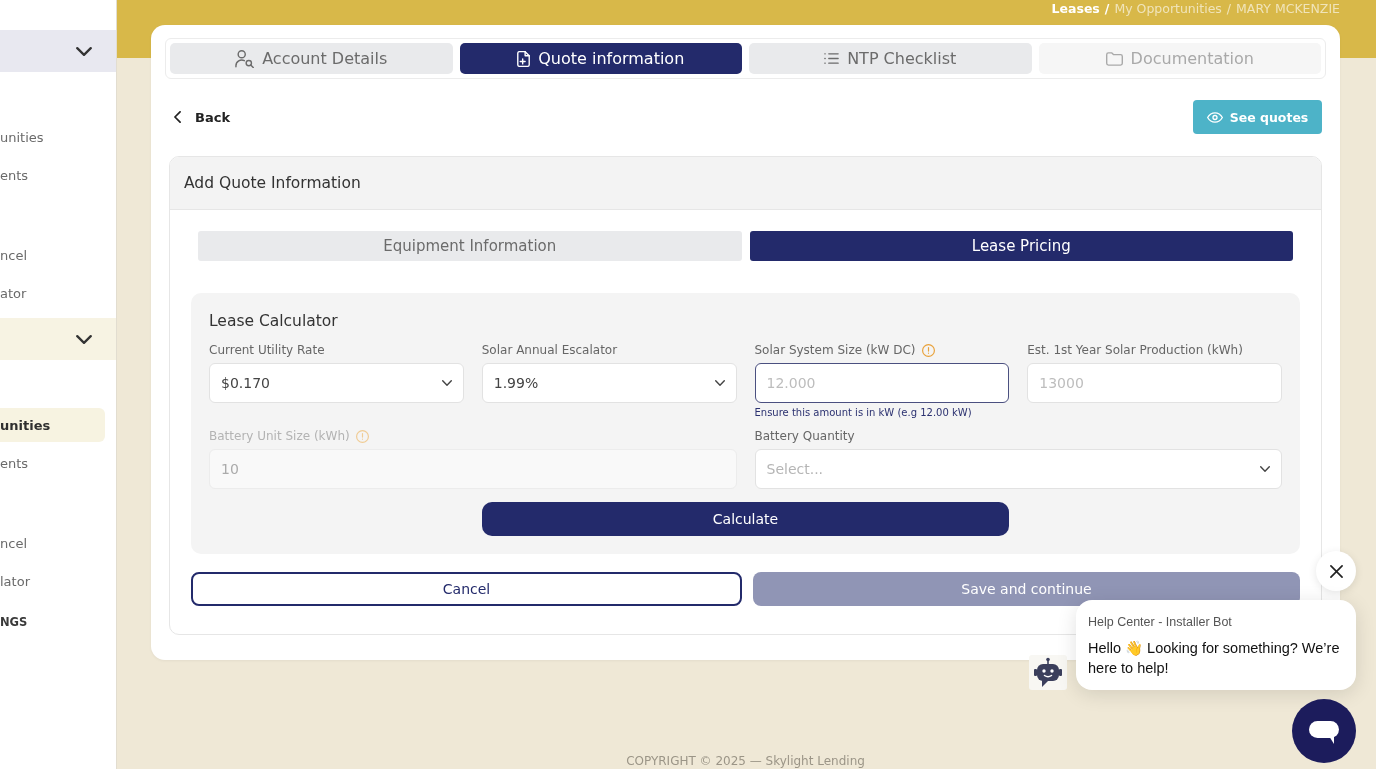  I want to click on subtab: Equipment Information, so click(470, 246).